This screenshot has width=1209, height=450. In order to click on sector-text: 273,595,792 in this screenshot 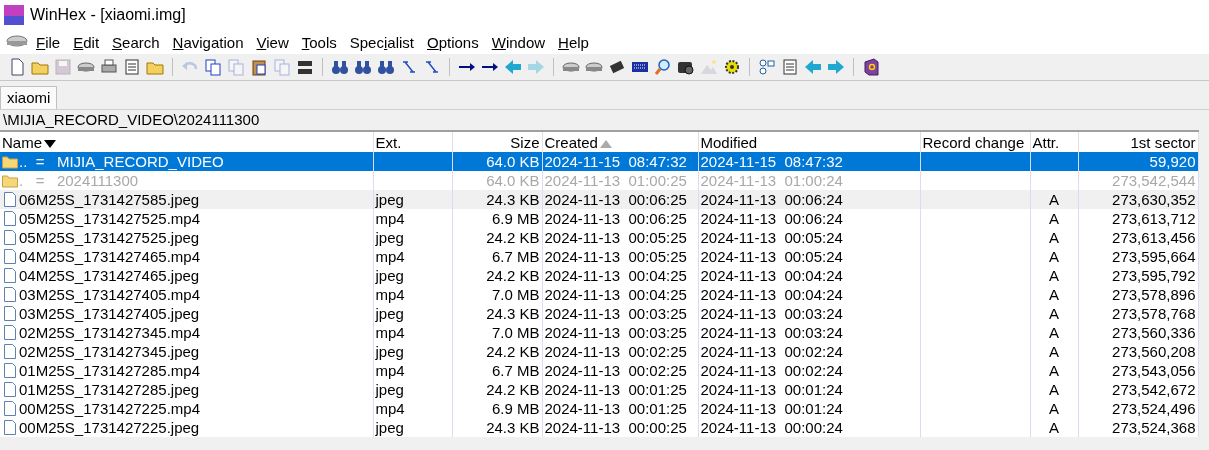, I will do `click(1154, 275)`.